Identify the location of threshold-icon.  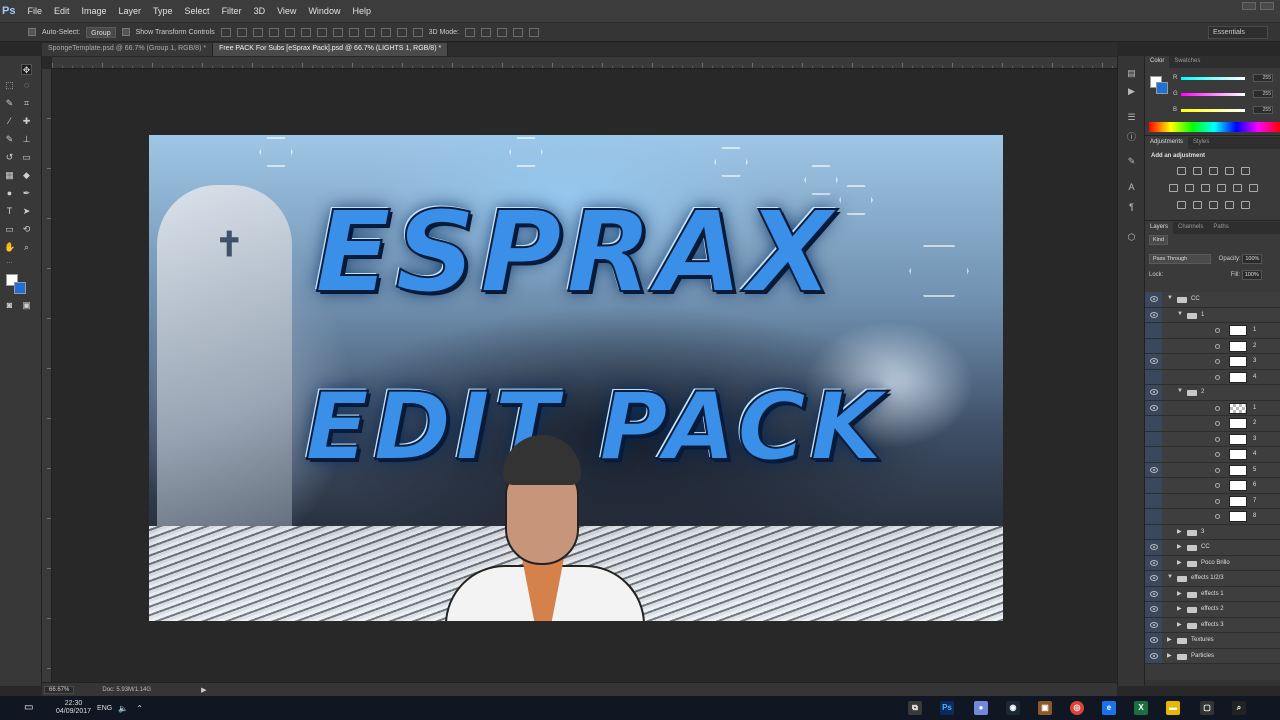
(1213, 205).